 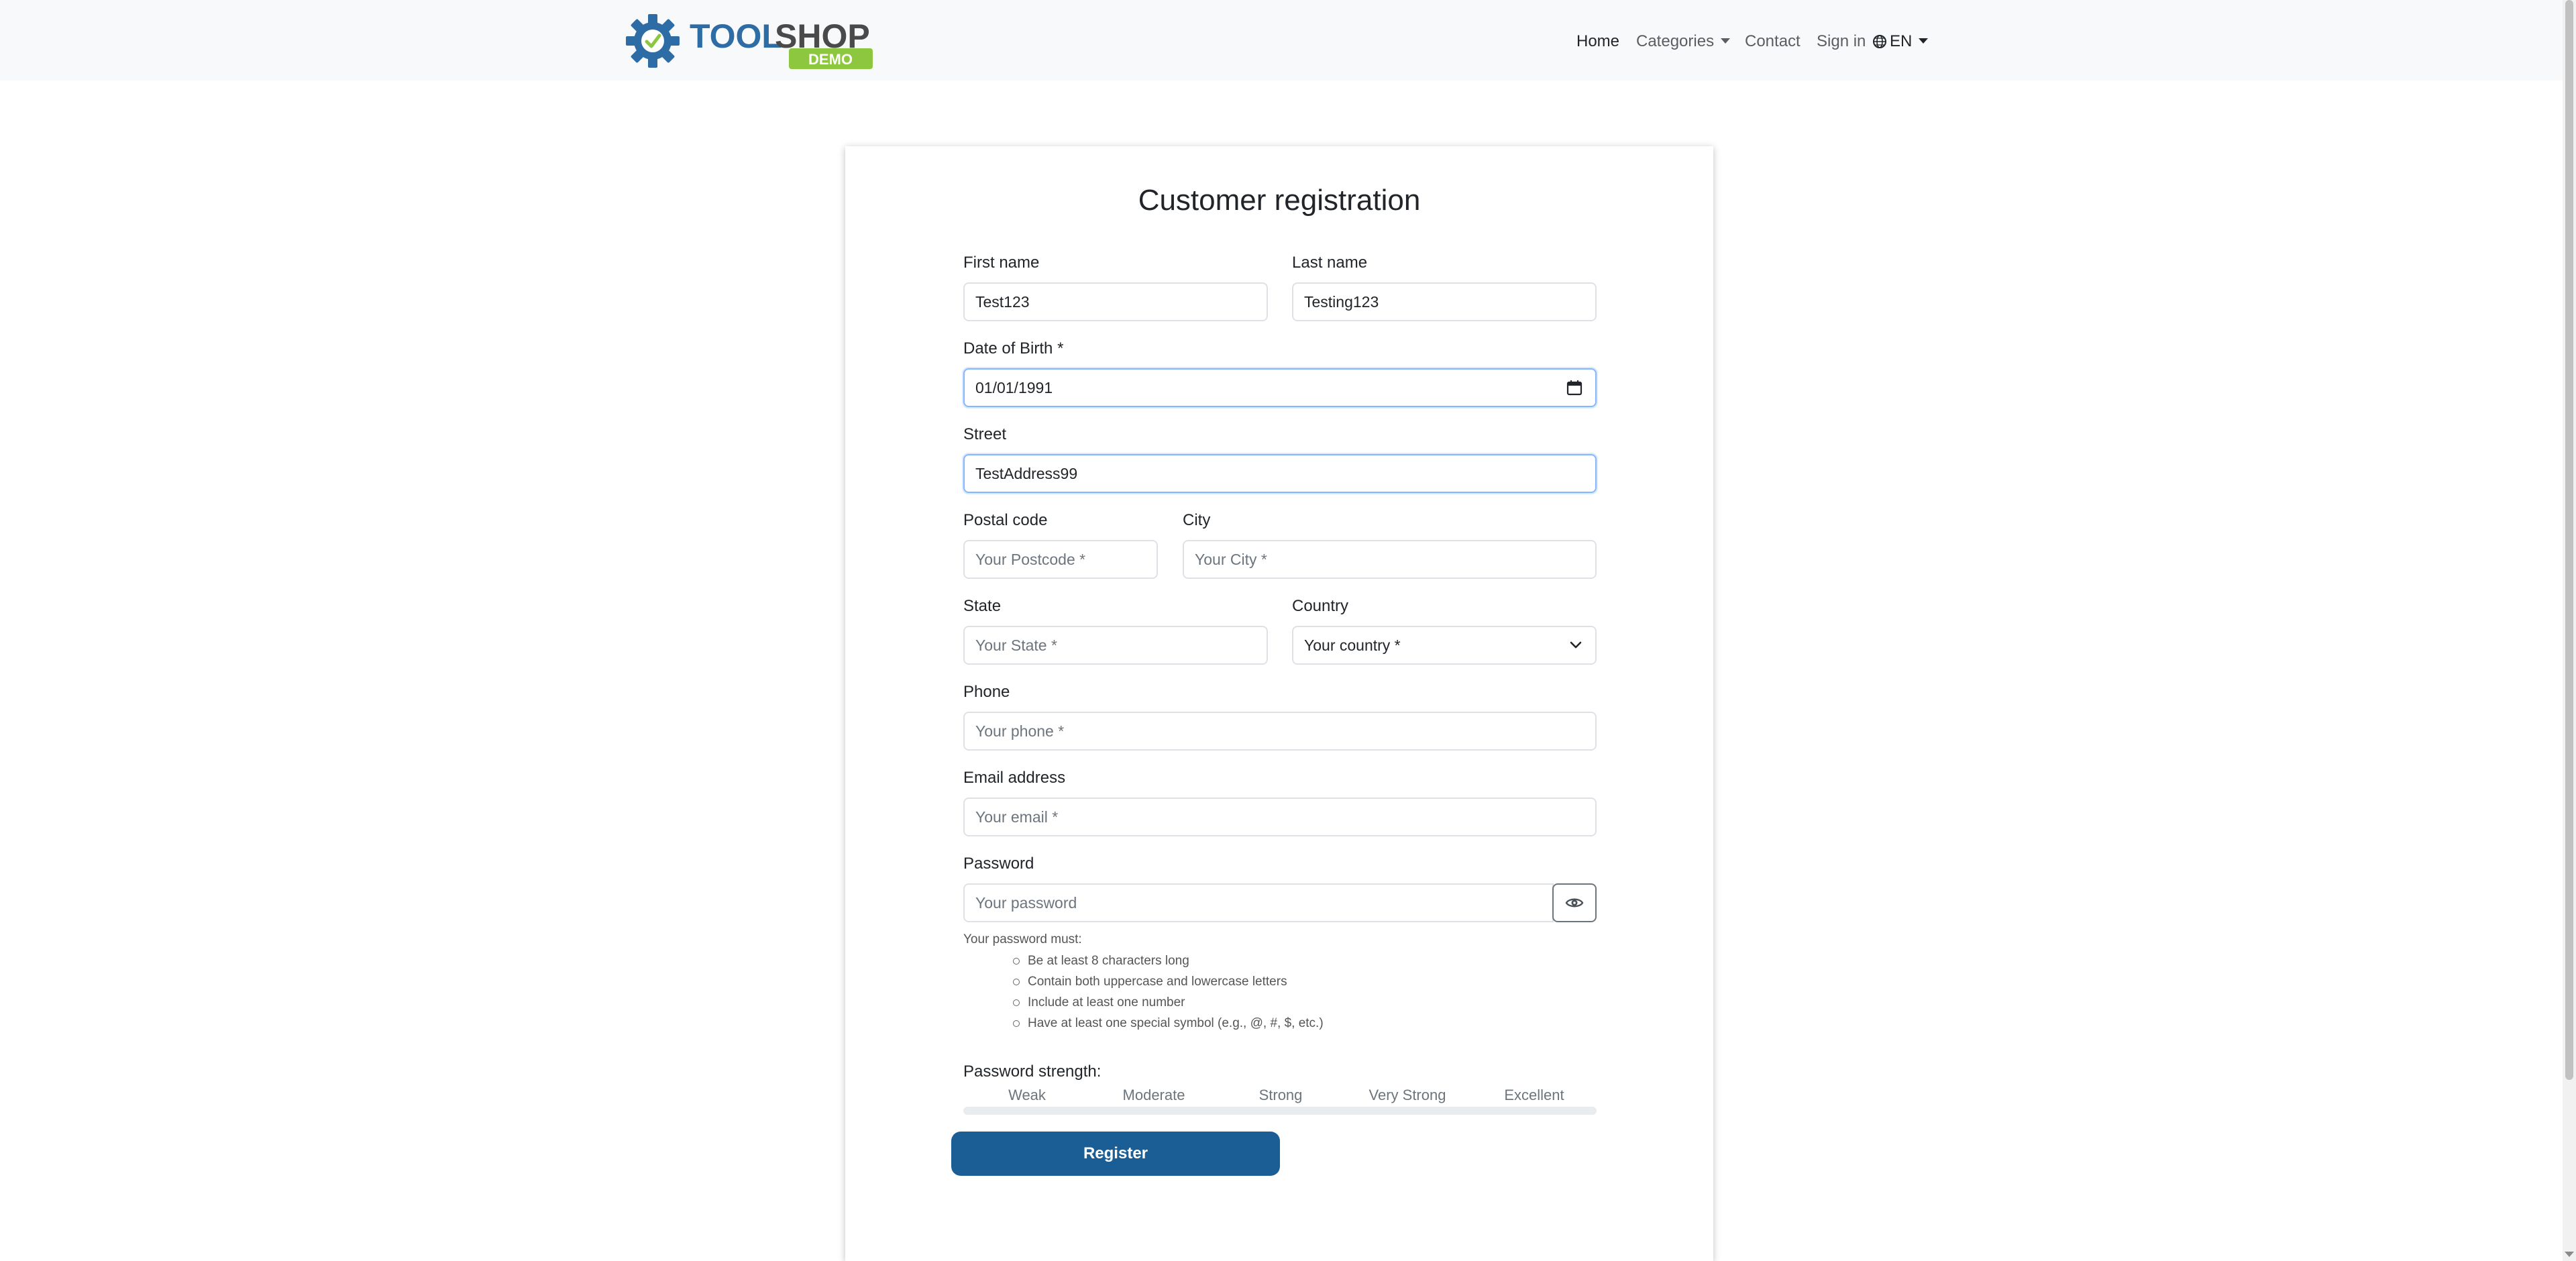 I want to click on dob-label: Date of Birth *, so click(x=1013, y=348).